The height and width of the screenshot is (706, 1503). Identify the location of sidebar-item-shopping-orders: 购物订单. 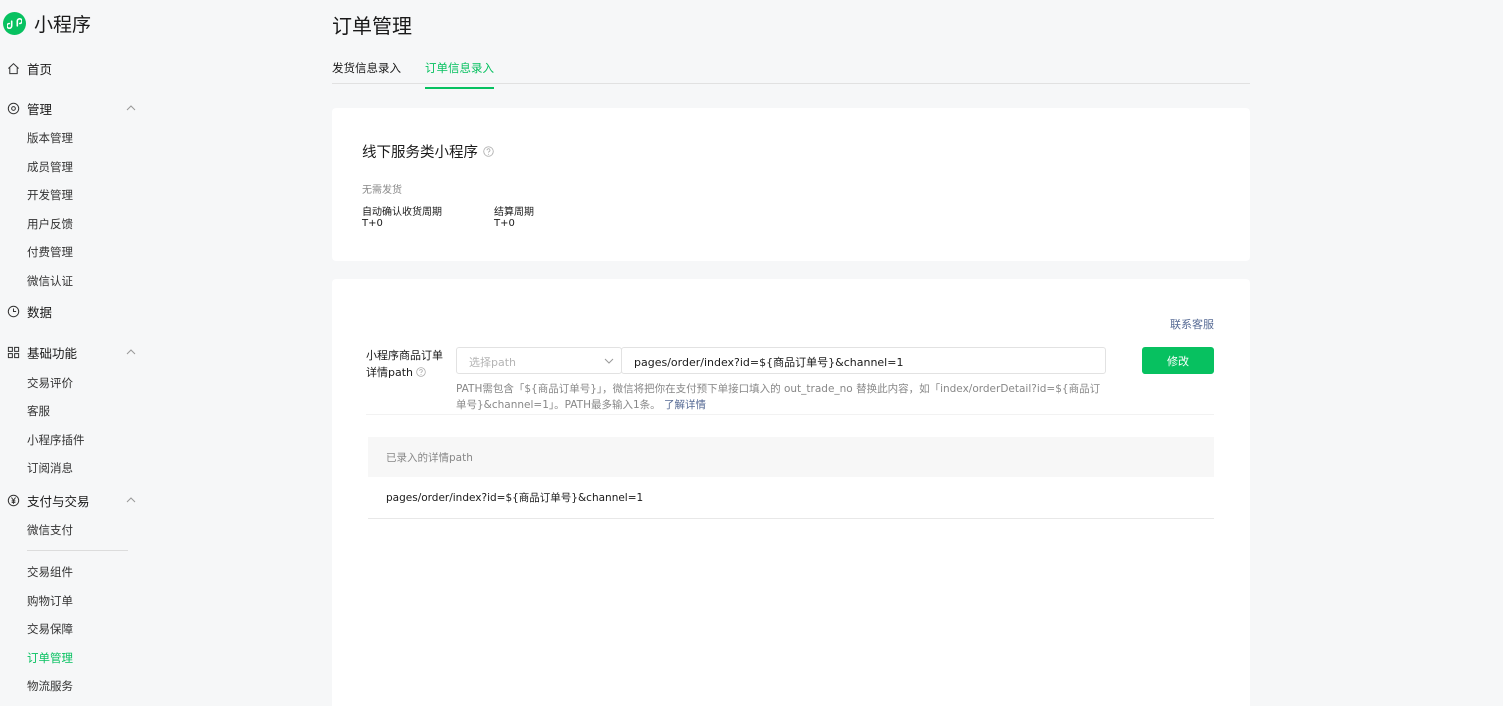
(50, 601).